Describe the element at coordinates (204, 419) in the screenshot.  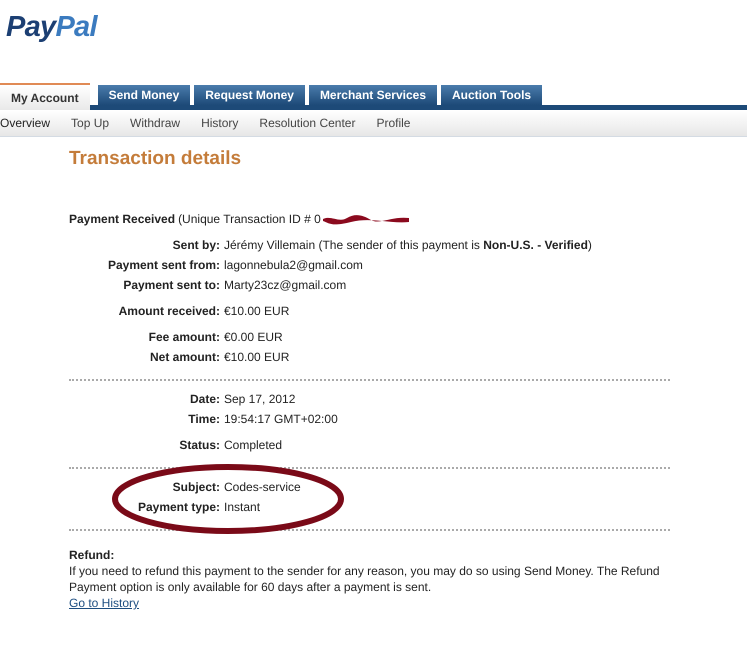
I see `field-label: Time:` at that location.